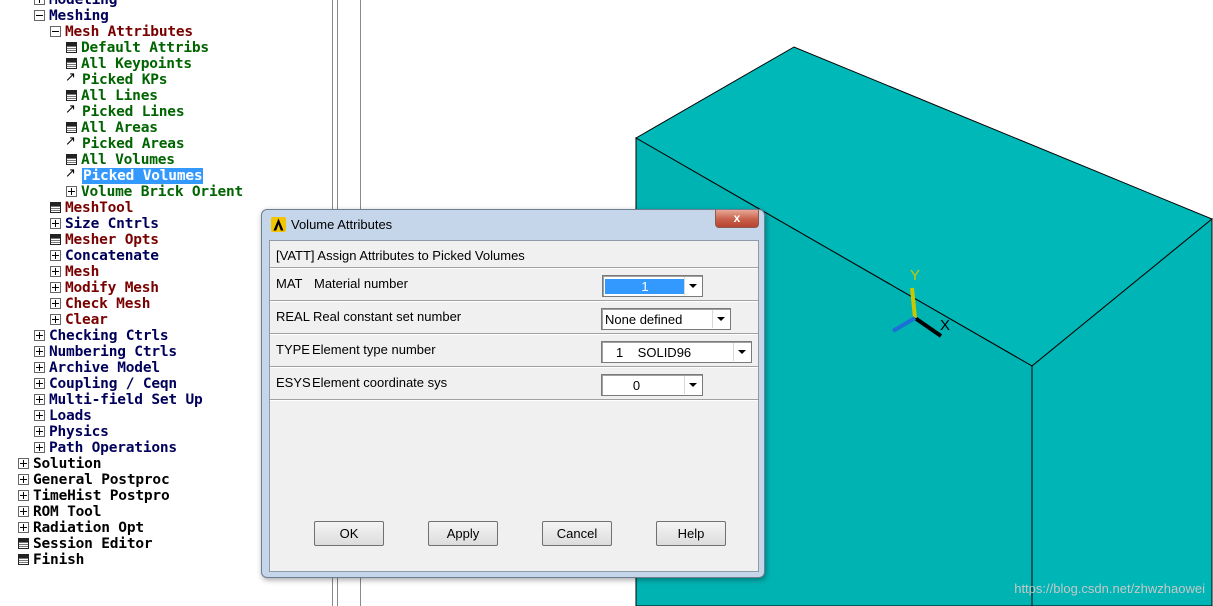 This screenshot has width=1213, height=606. I want to click on tree-item: Solution, so click(59, 464).